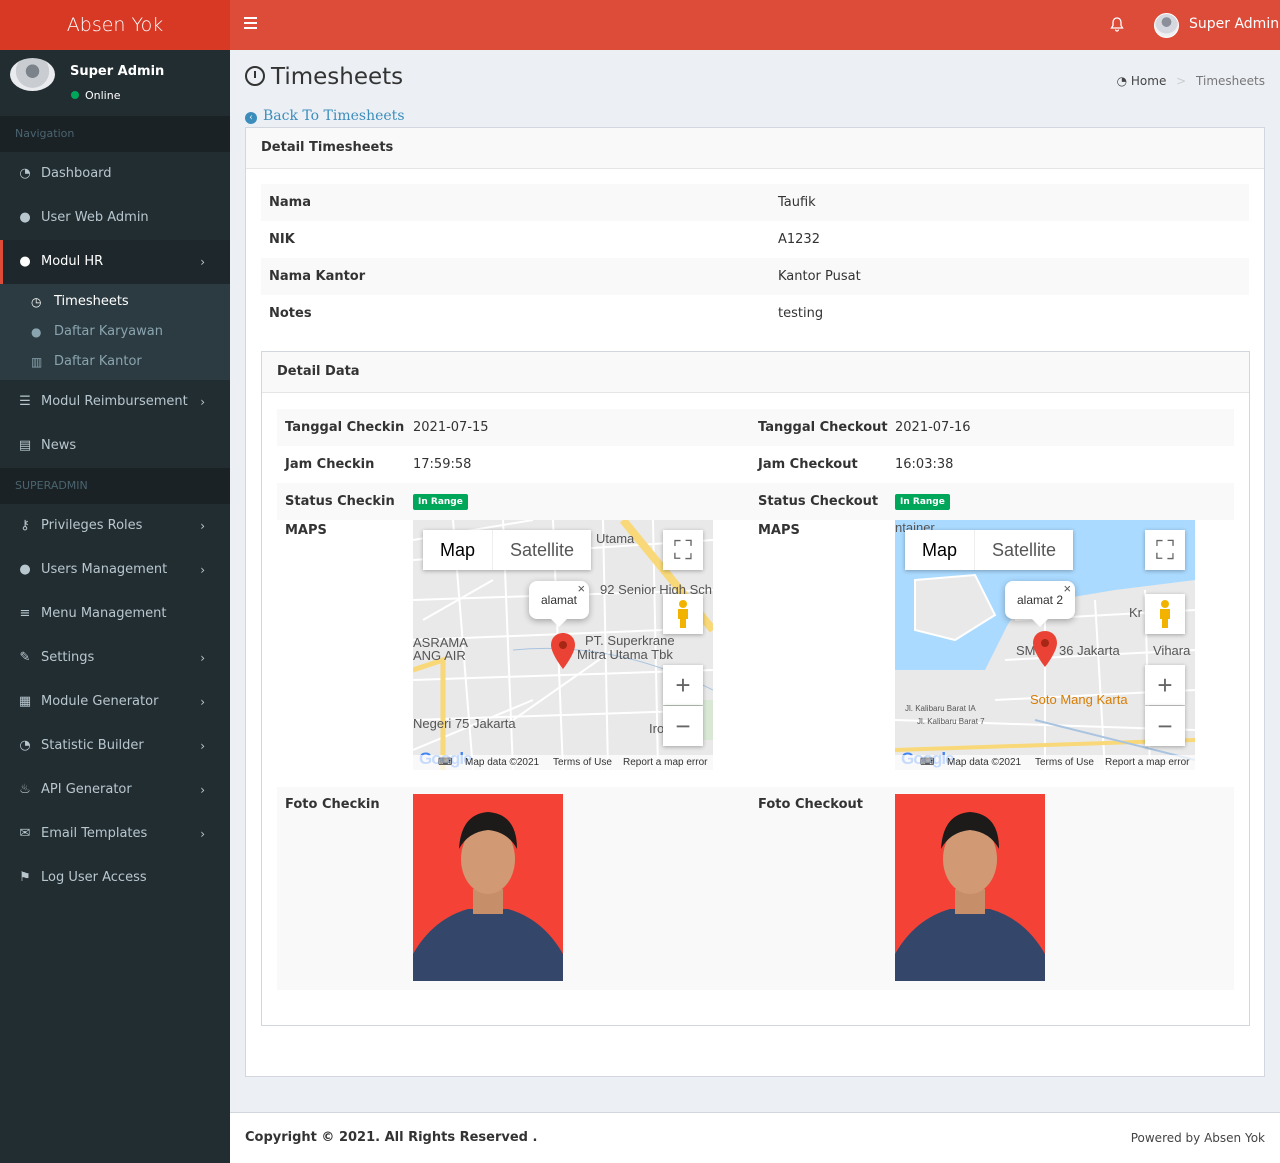  Describe the element at coordinates (25, 613) in the screenshot. I see `bars-icon: ≡` at that location.